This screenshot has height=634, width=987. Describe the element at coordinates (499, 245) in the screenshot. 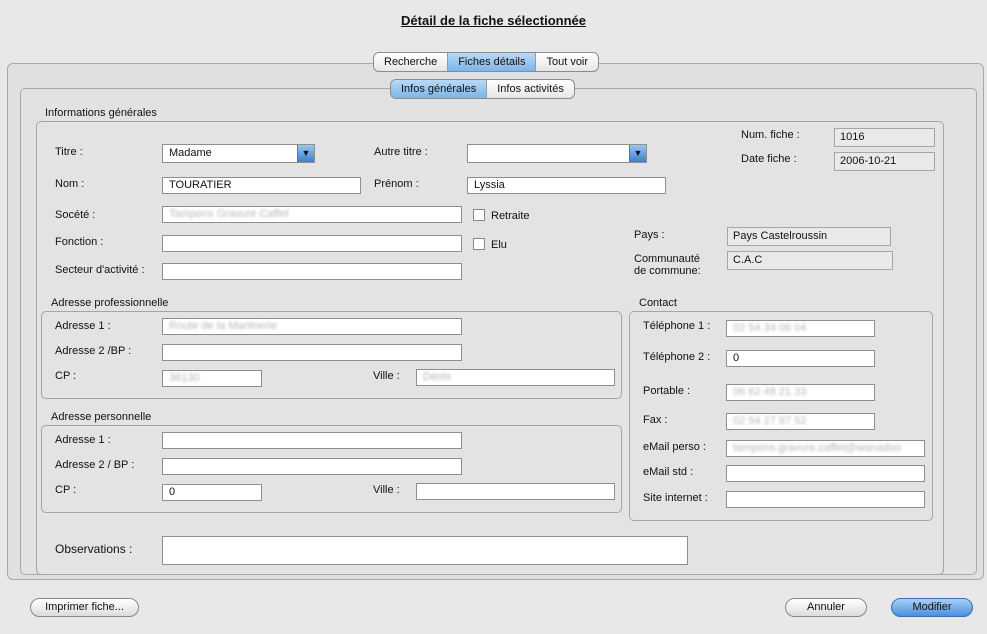

I see `elu-label: Elu` at that location.